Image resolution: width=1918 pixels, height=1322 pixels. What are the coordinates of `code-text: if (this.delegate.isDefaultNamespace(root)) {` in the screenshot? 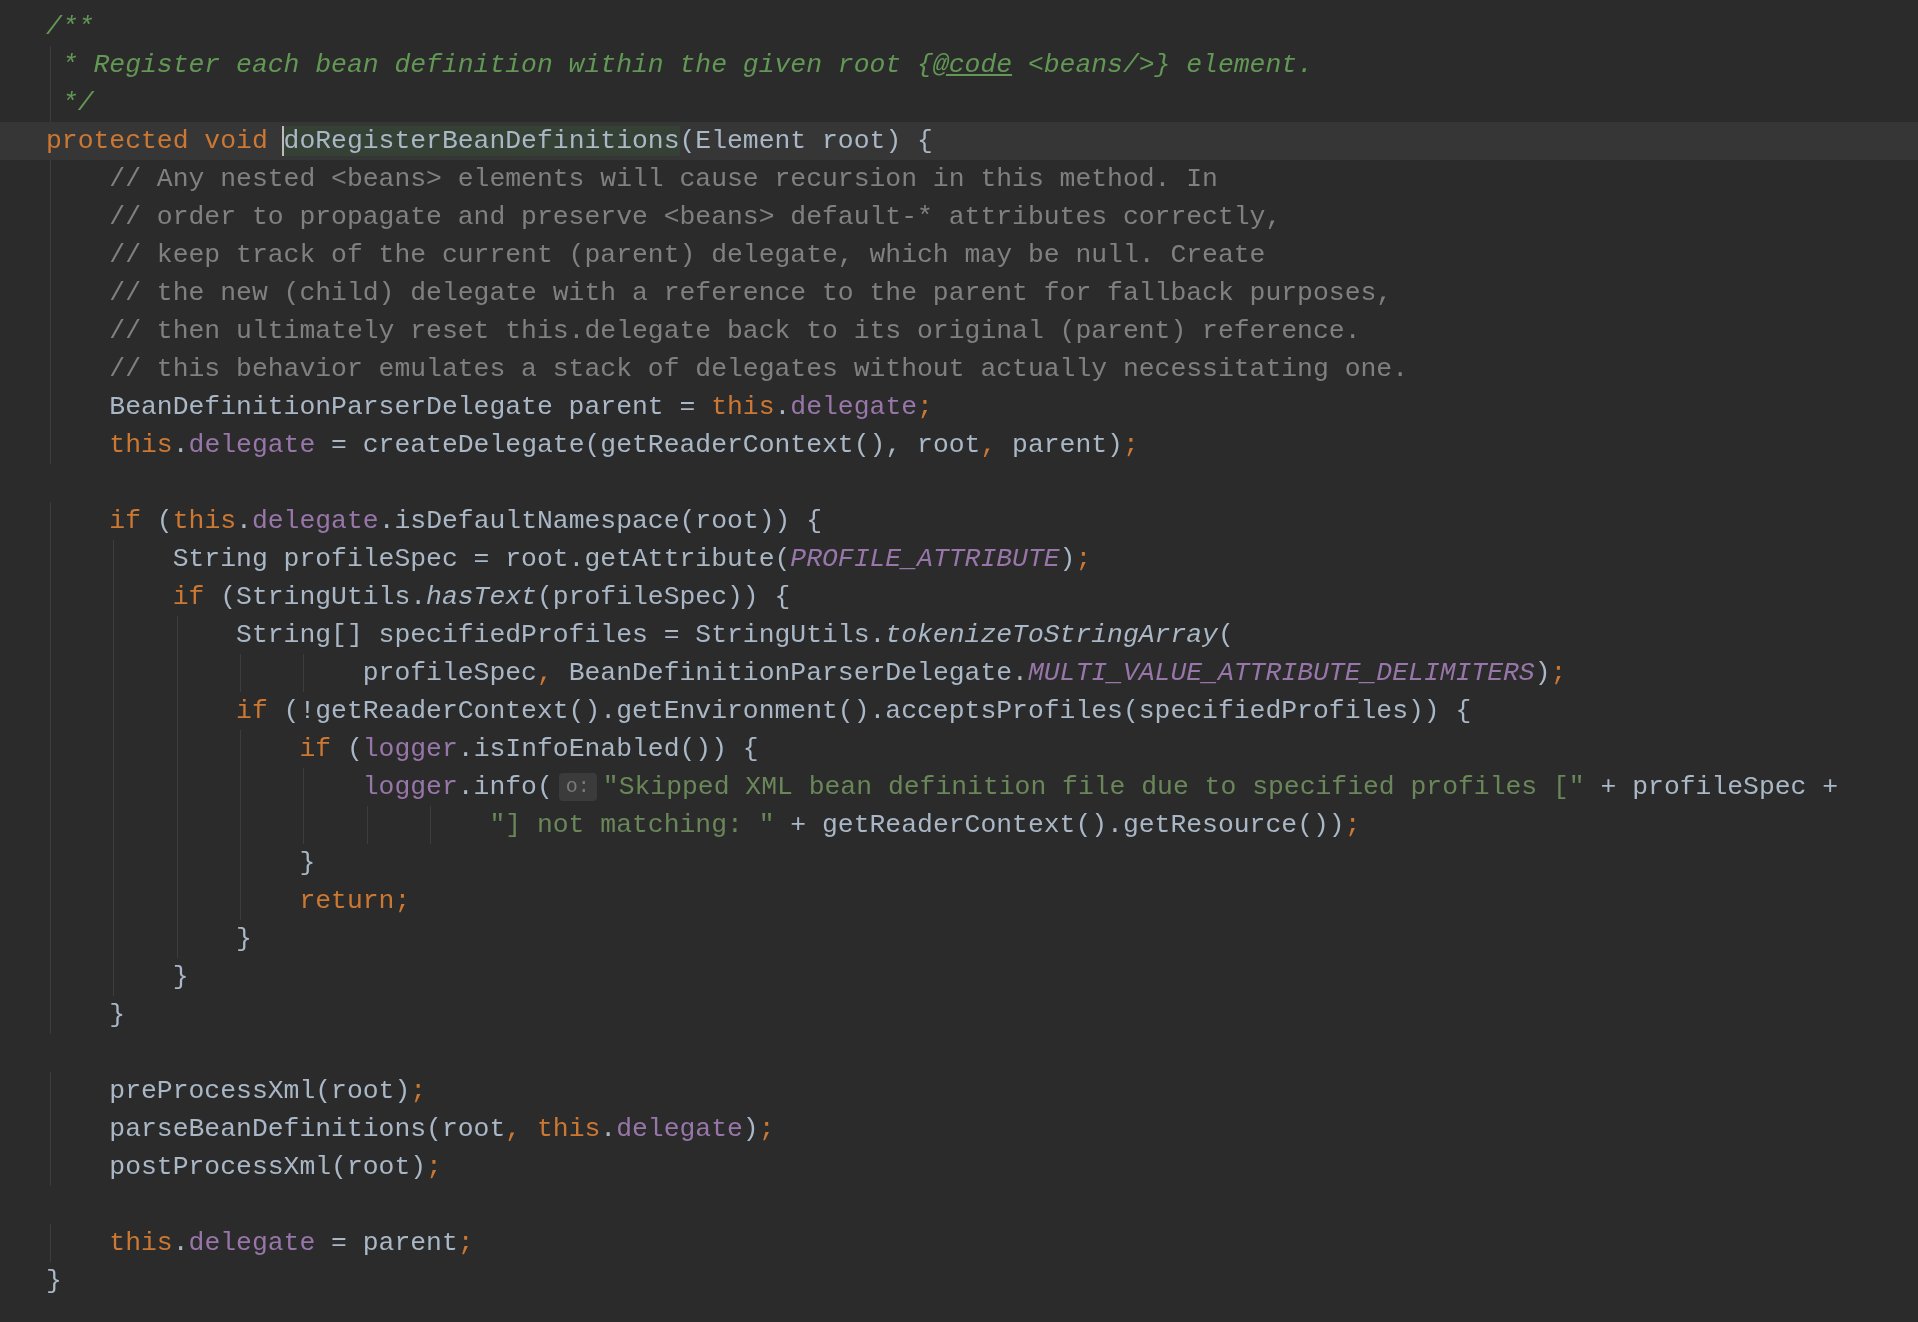 It's located at (465, 521).